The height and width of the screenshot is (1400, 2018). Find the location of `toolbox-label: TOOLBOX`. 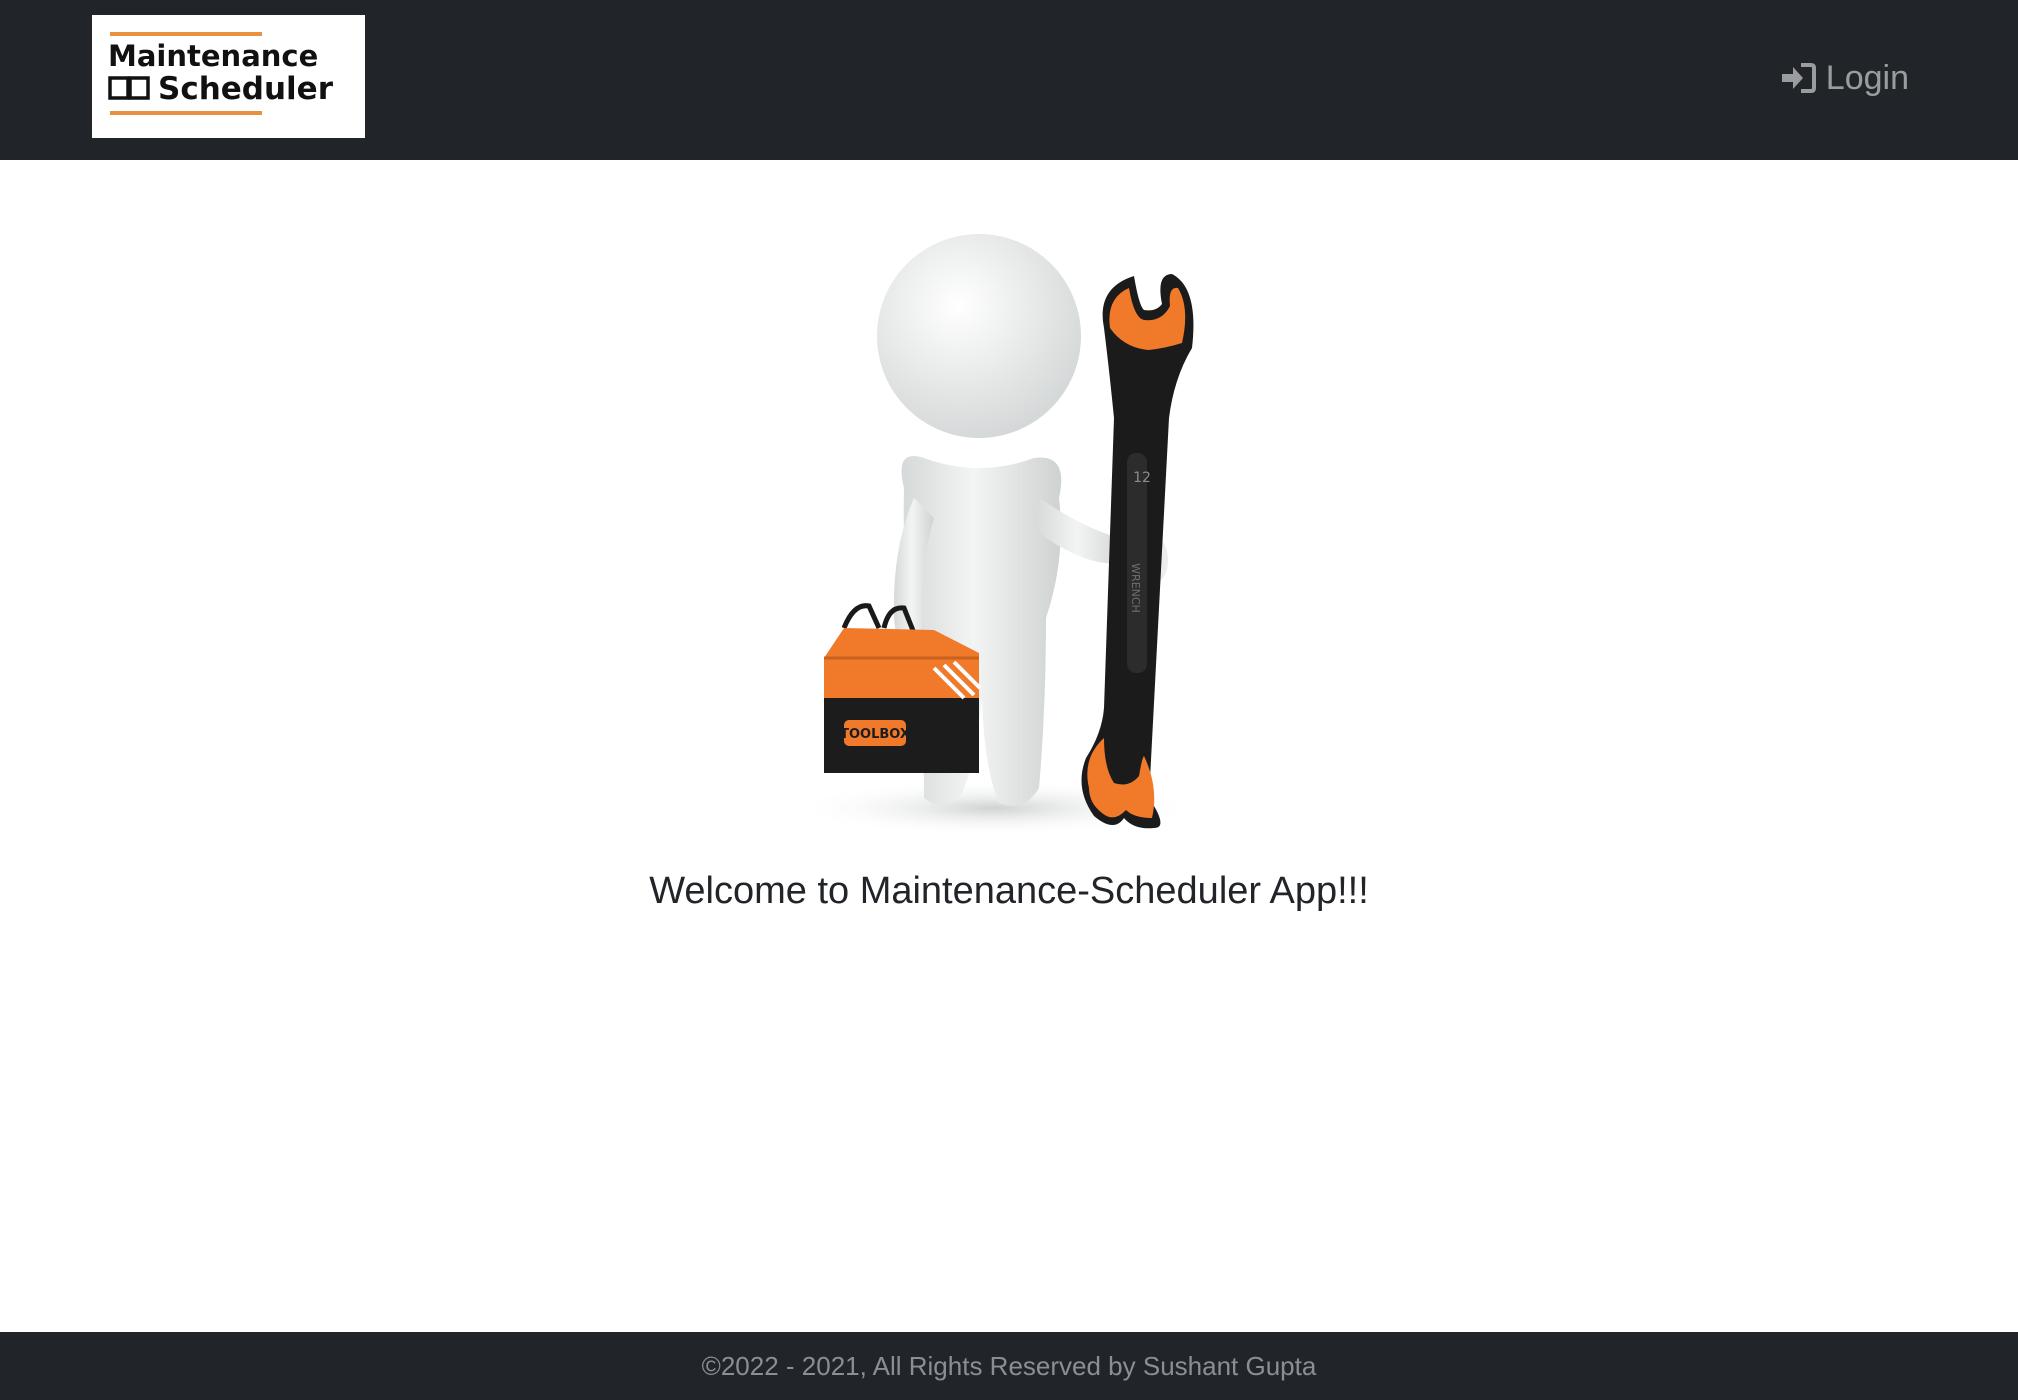

toolbox-label: TOOLBOX is located at coordinates (875, 734).